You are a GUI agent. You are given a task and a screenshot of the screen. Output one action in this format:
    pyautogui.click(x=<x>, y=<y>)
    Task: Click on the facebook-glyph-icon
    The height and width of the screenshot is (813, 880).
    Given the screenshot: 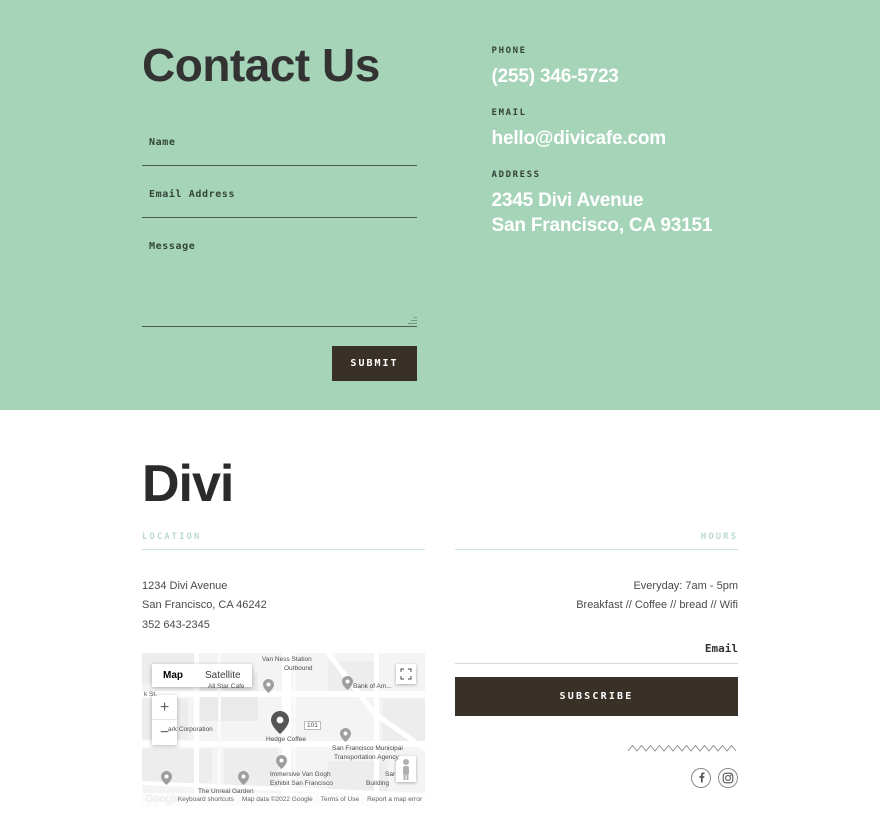 What is the action you would take?
    pyautogui.click(x=701, y=777)
    